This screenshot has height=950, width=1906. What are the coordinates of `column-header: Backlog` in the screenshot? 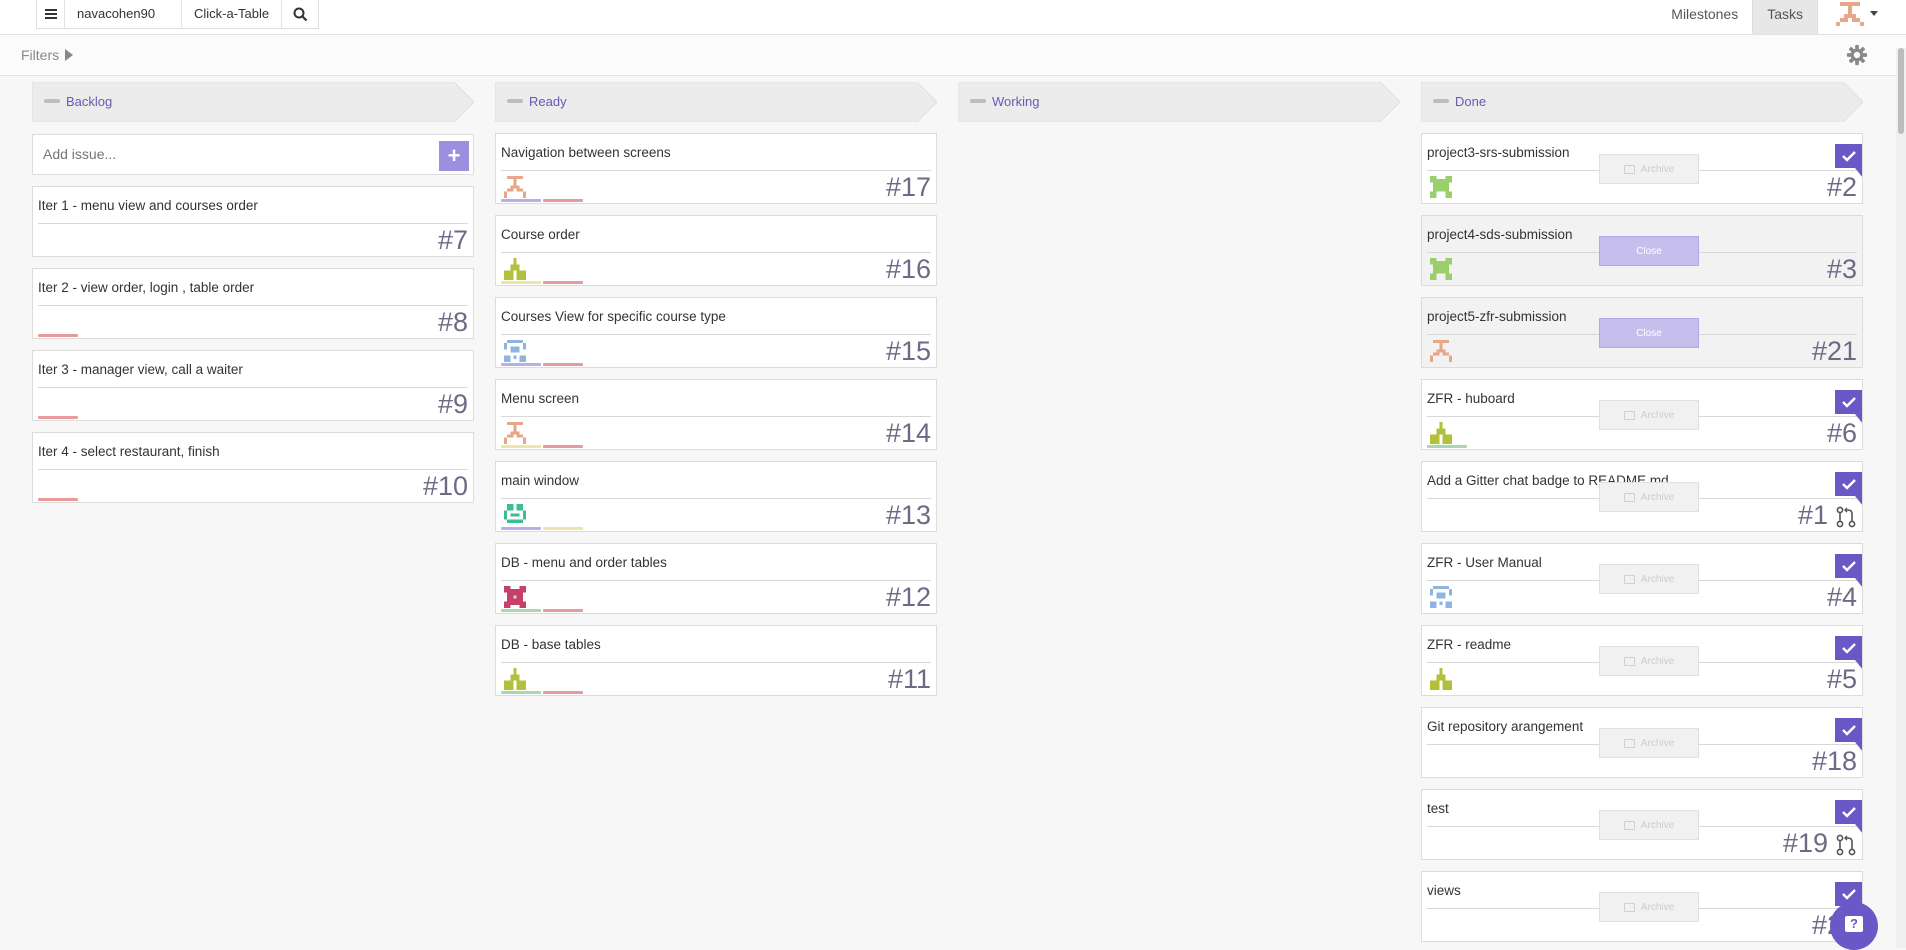 It's located at (253, 102).